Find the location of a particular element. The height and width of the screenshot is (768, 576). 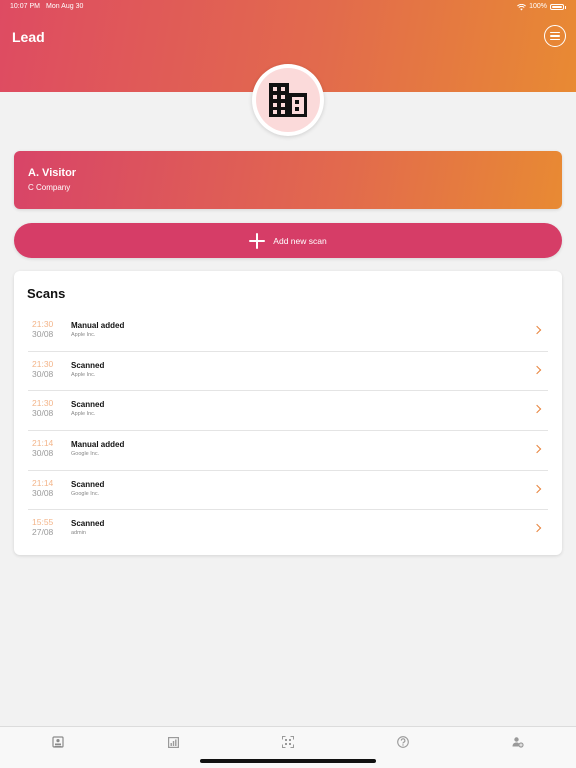

tab-help is located at coordinates (403, 742).